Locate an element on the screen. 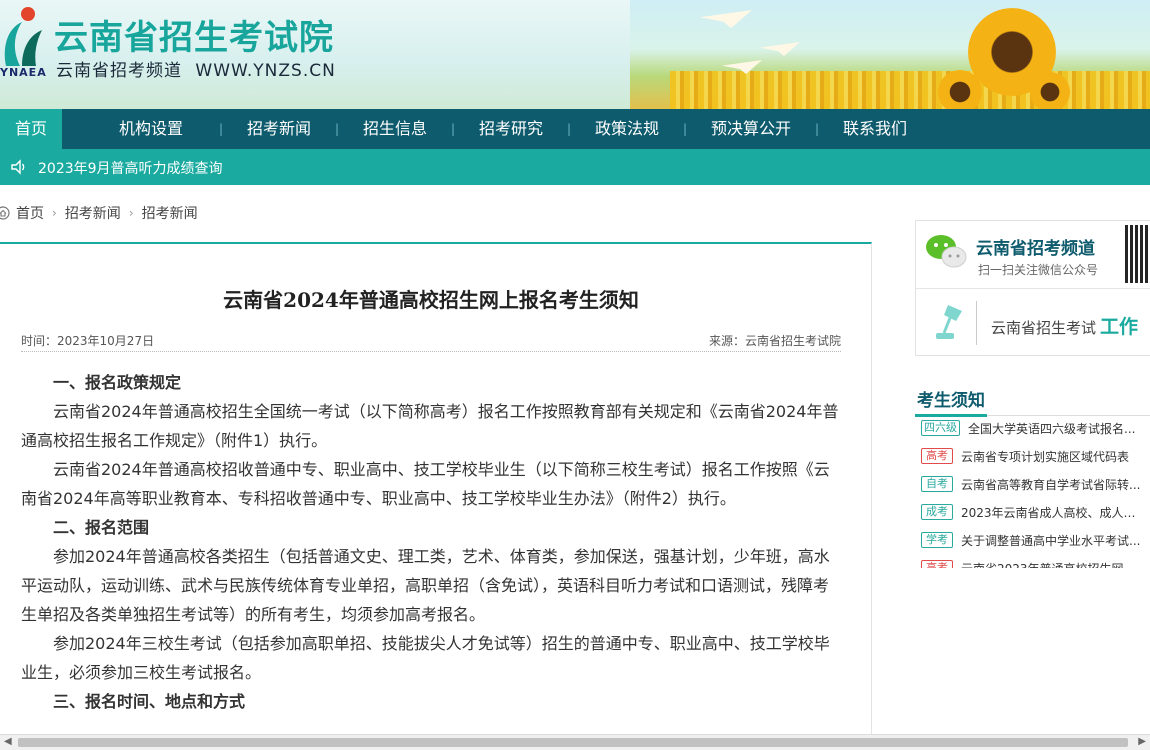 This screenshot has width=1150, height=750. article-title: 云南省2024年普通高校招生网上报名考生须知 is located at coordinates (431, 298).